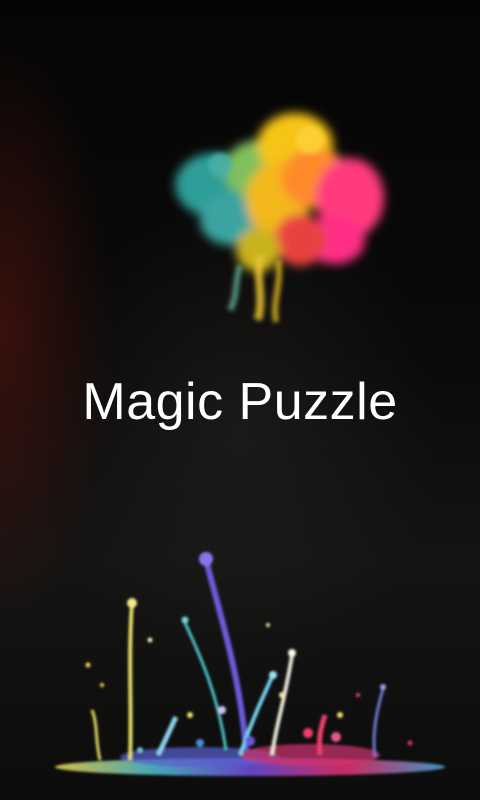  I want to click on app-title: Magic Puzzle, so click(240, 402).